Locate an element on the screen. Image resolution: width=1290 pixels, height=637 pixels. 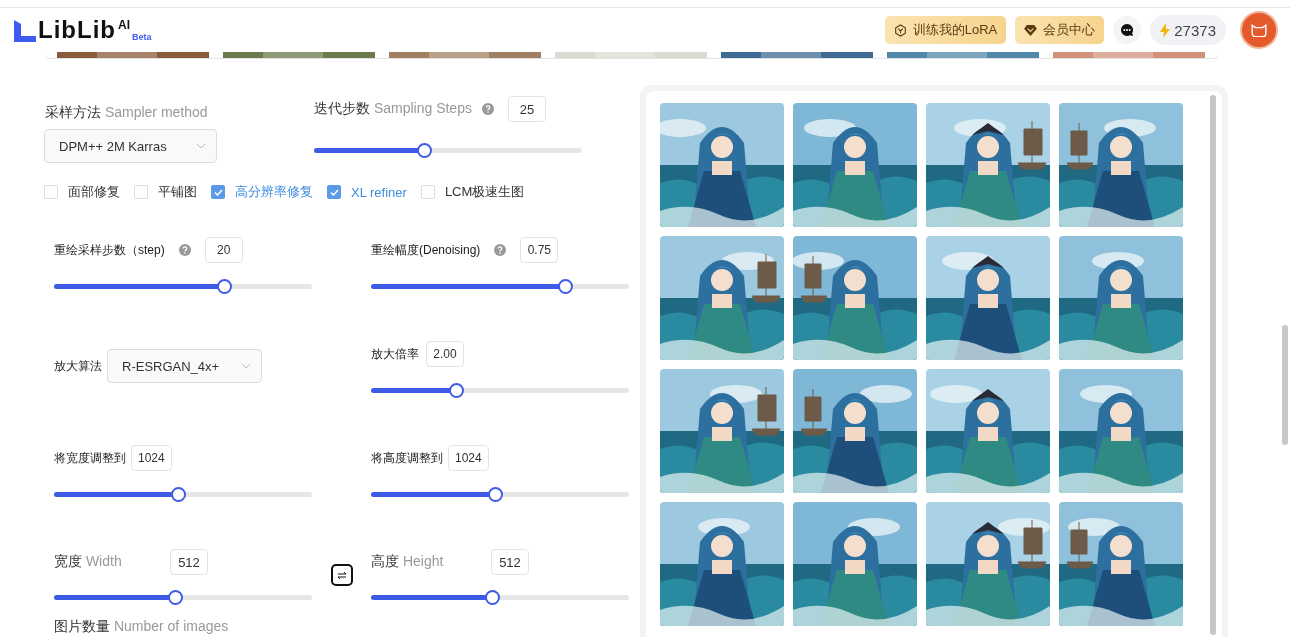
swap-button is located at coordinates (342, 575).